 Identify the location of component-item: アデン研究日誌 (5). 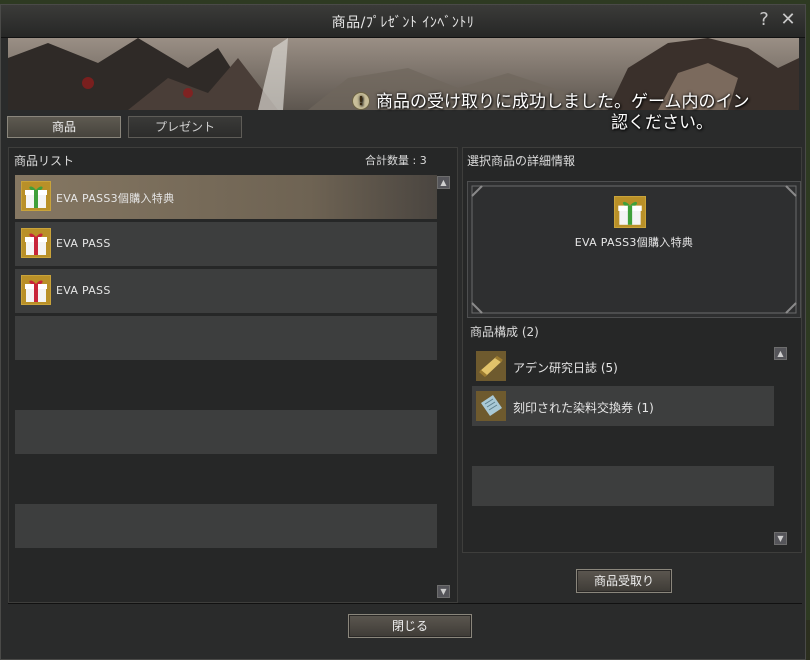
(623, 366).